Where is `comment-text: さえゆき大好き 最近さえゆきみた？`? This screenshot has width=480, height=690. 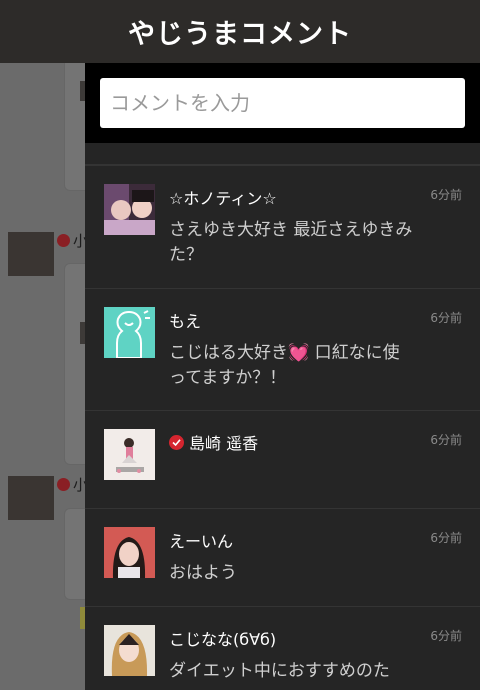 comment-text: さえゆき大好き 最近さえゆきみた？ is located at coordinates (291, 242).